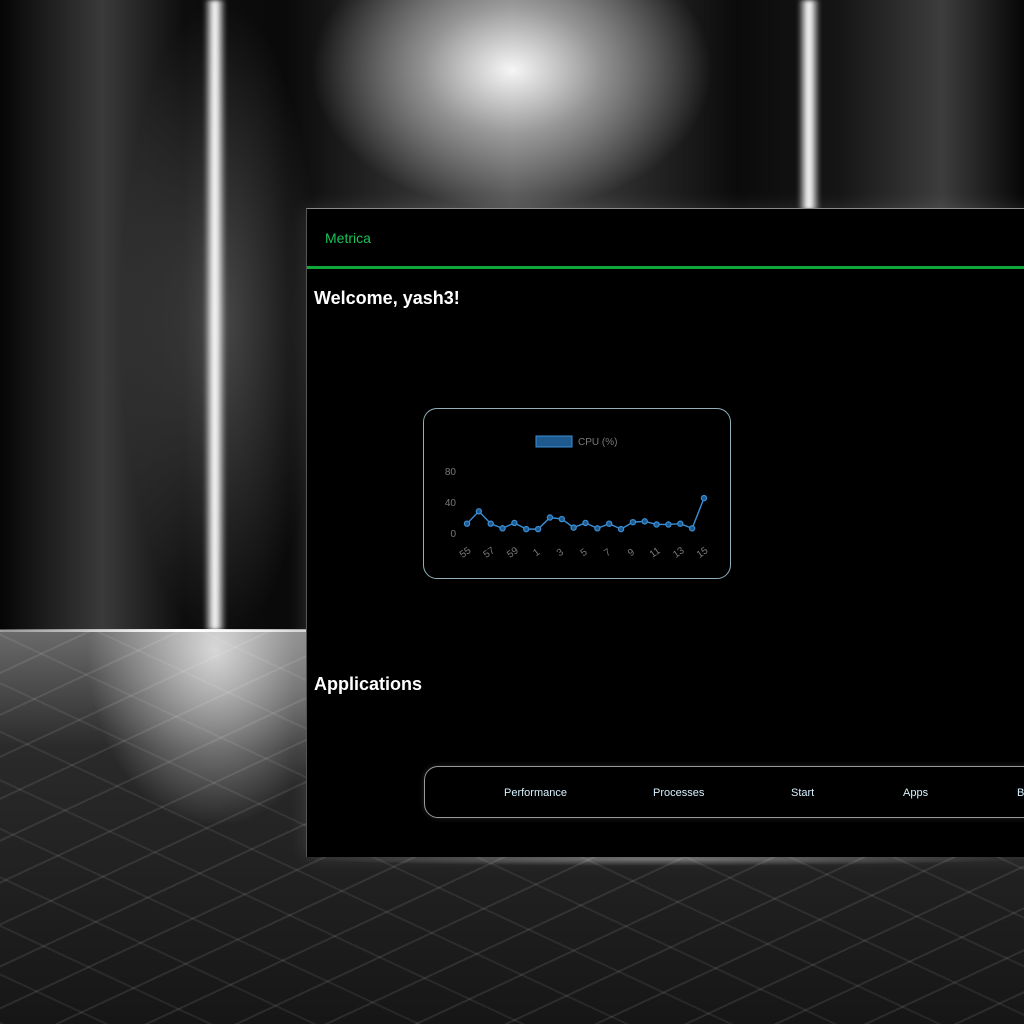 The width and height of the screenshot is (1024, 1024). What do you see at coordinates (451, 472) in the screenshot?
I see `y-tick-label: 80` at bounding box center [451, 472].